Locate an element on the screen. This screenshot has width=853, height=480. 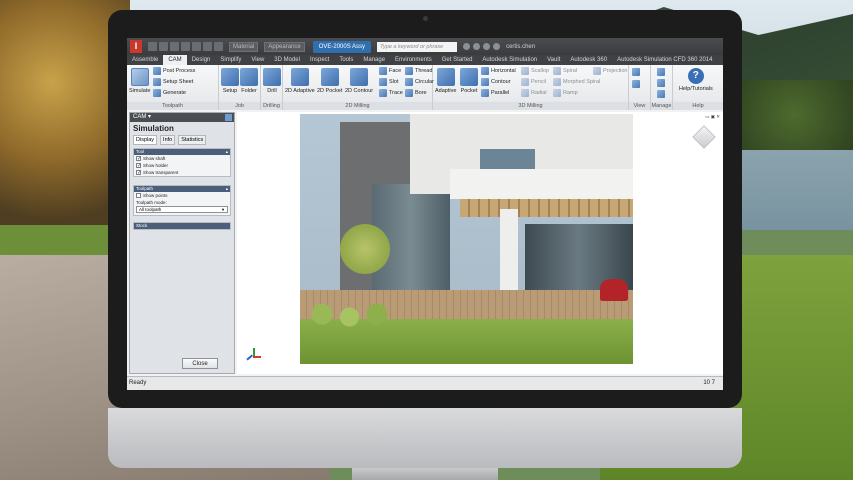
scallop-icon is located at coordinates (525, 71).